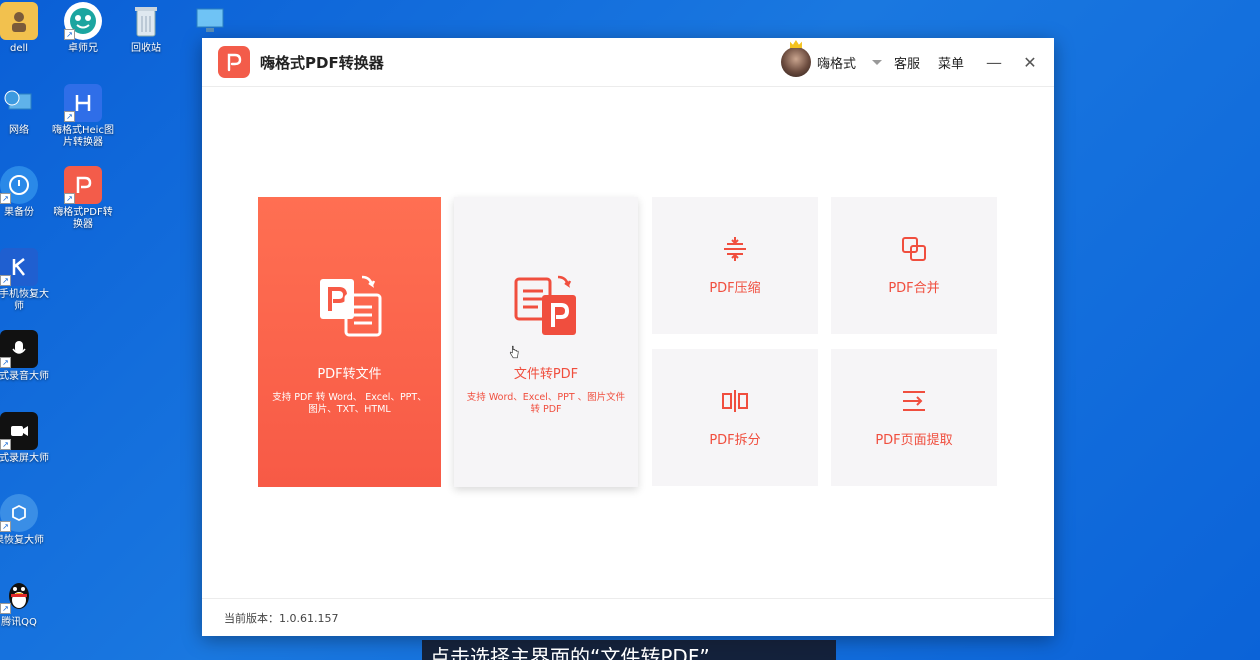  Describe the element at coordinates (876, 62) in the screenshot. I see `chevron-down-icon` at that location.